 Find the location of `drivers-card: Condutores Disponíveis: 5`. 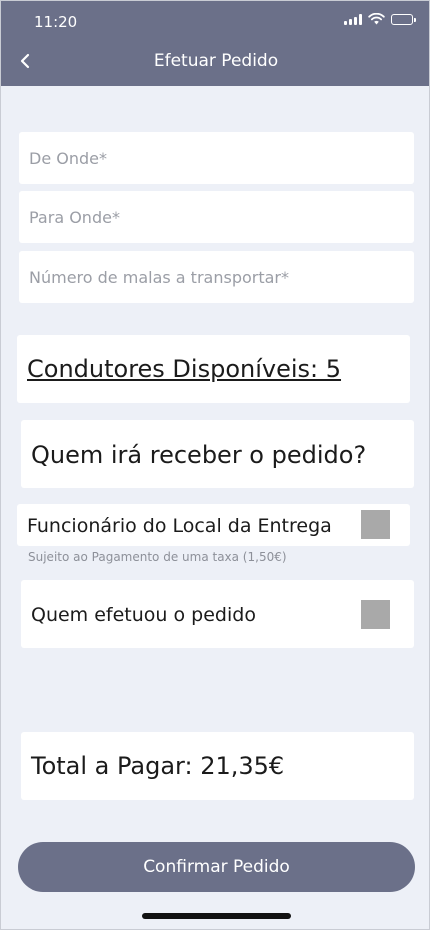

drivers-card: Condutores Disponíveis: 5 is located at coordinates (213, 369).